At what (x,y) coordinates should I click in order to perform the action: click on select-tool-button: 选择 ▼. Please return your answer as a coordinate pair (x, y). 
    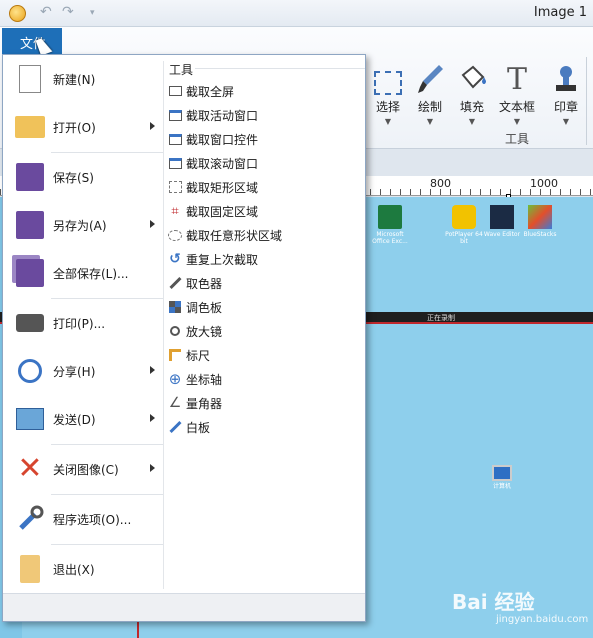
    Looking at the image, I should click on (388, 93).